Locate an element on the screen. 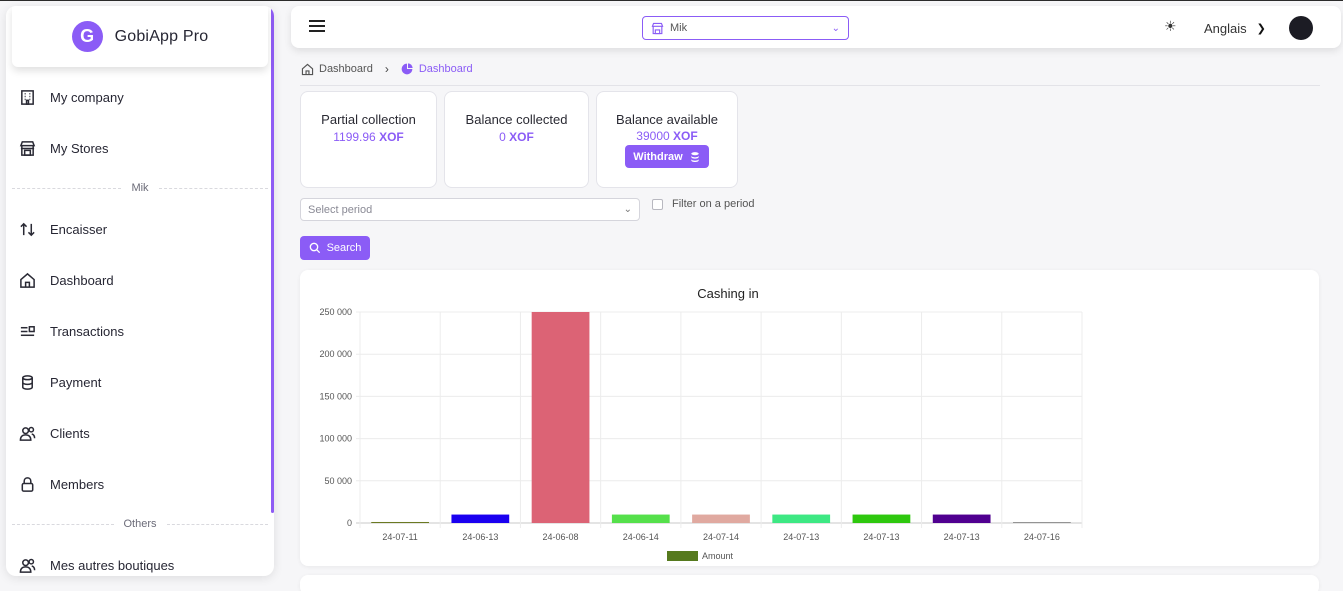 This screenshot has height=591, width=1343. x-tick-label: 24-07-11 is located at coordinates (399, 537).